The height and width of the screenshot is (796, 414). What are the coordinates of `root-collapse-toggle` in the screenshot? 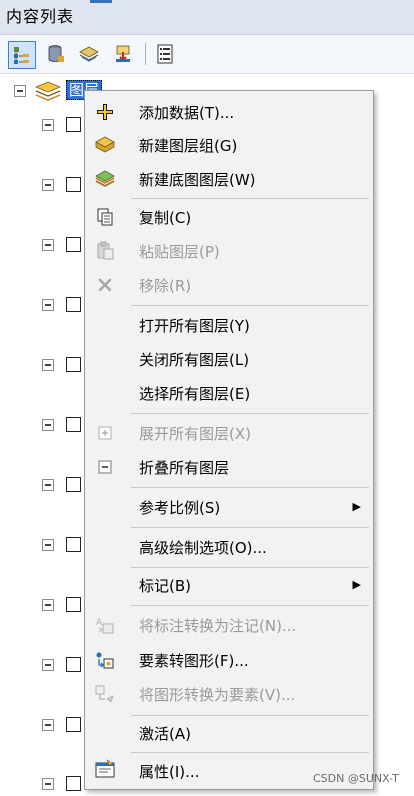 It's located at (20, 91).